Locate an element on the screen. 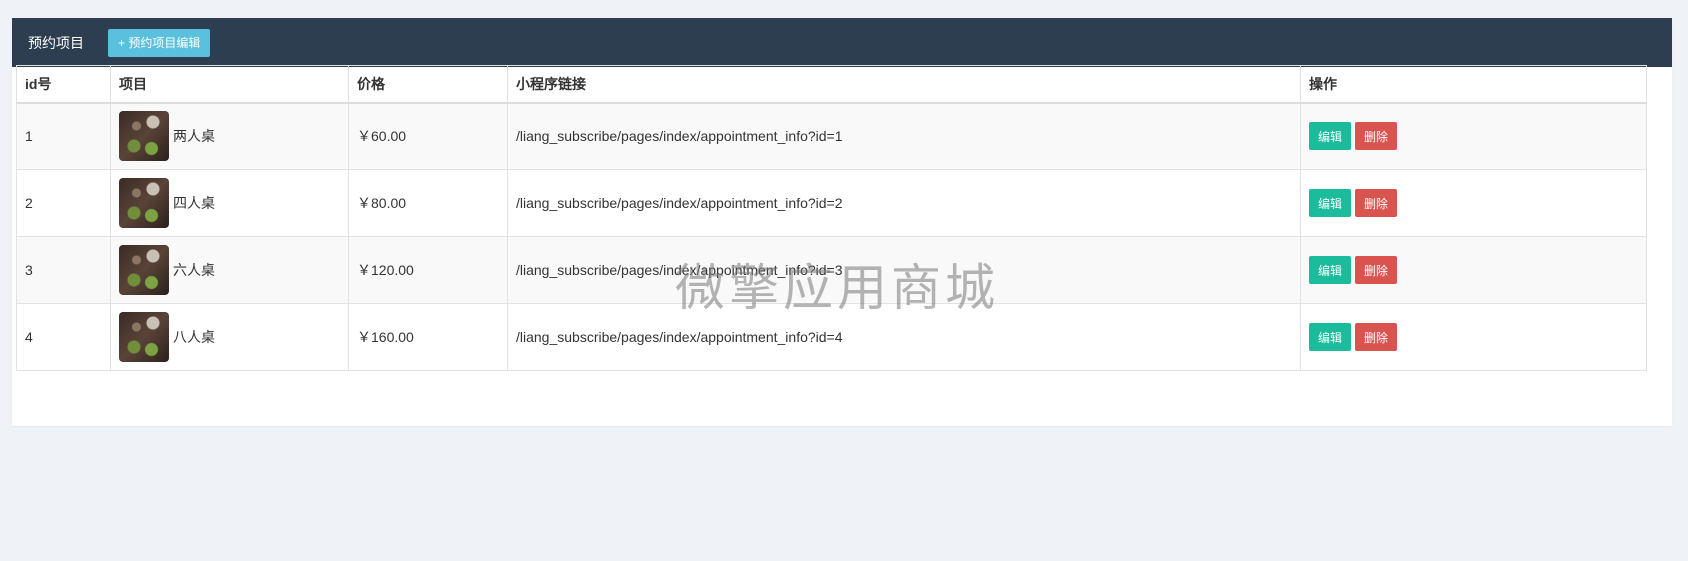  project-name: 六人桌 is located at coordinates (194, 270).